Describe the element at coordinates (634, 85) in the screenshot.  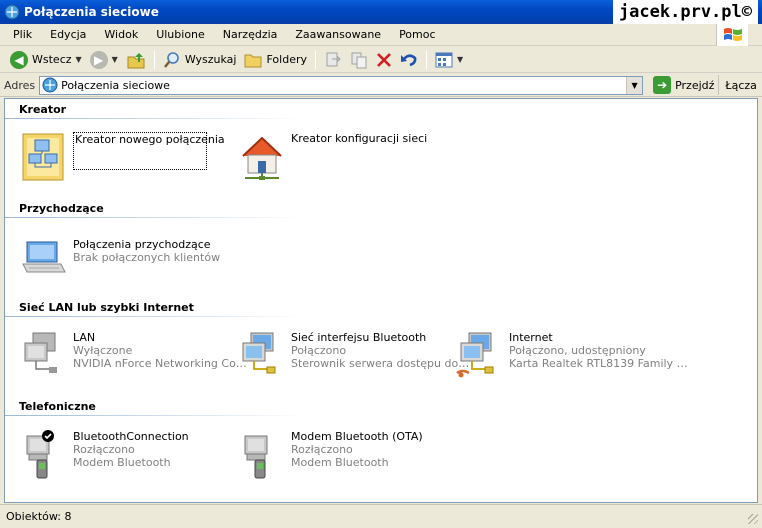
I see `address-dropdown-icon: ▼` at that location.